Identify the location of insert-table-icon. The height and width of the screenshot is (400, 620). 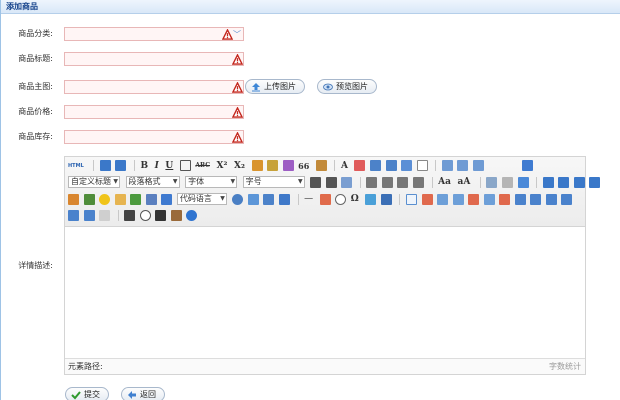
(411, 199).